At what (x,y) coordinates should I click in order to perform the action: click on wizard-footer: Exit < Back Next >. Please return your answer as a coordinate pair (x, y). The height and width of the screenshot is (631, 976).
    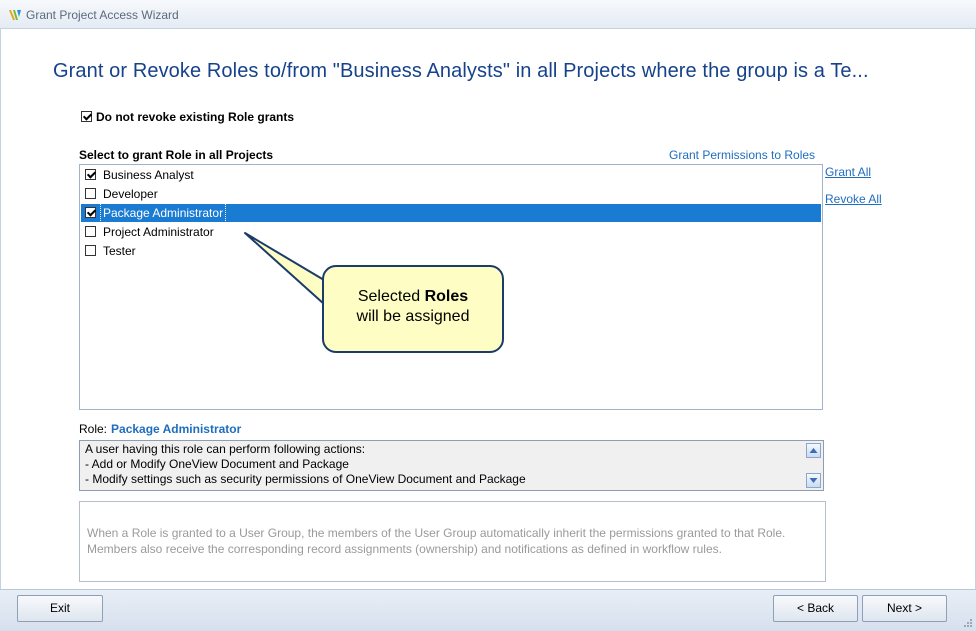
    Looking at the image, I should click on (488, 610).